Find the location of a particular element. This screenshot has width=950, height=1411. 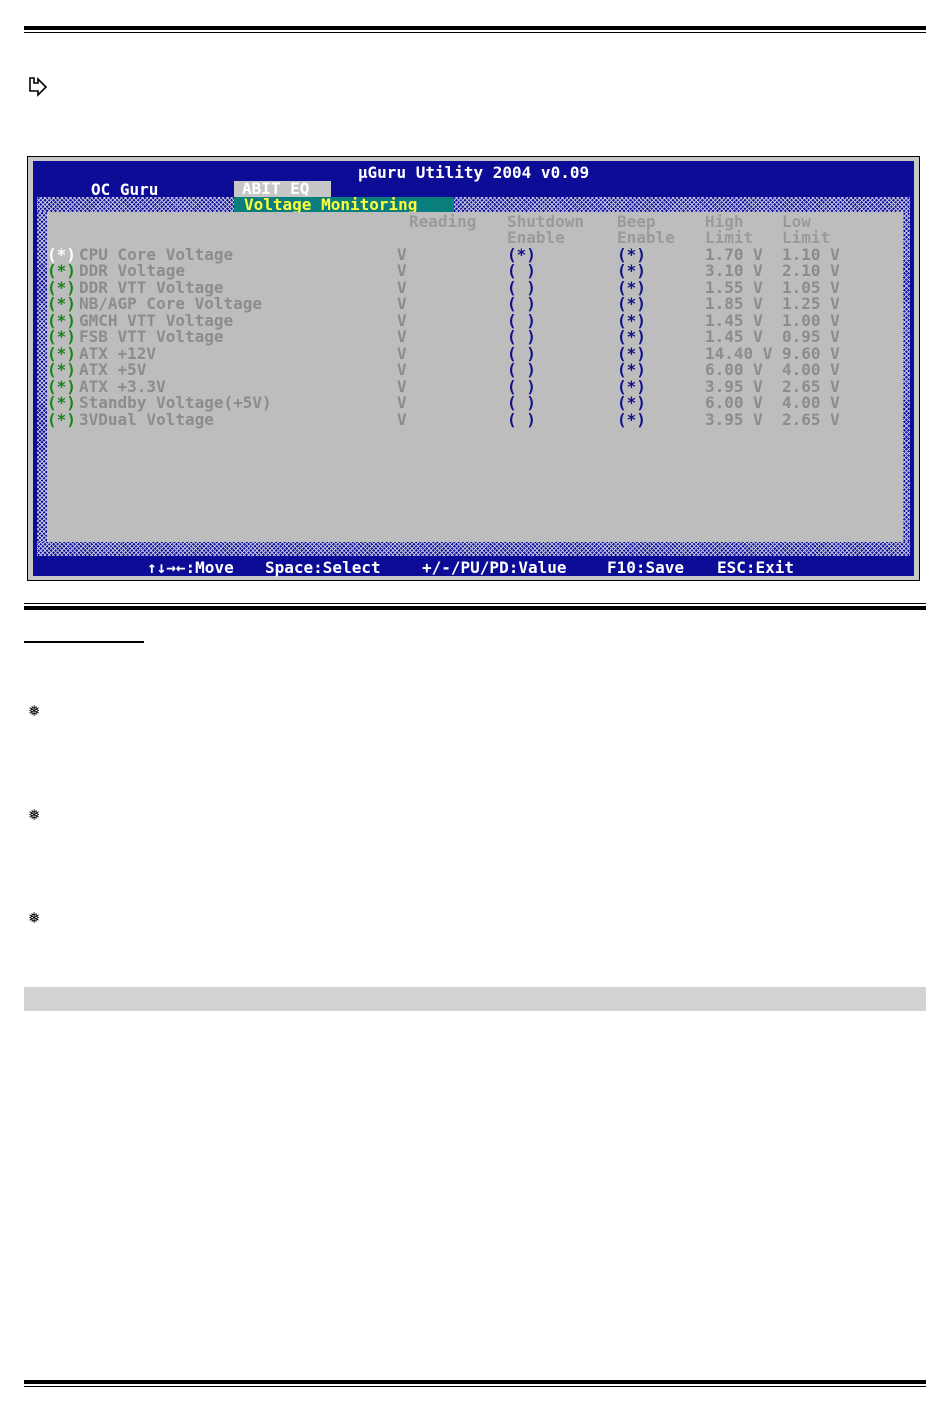

voltage-row: (*) ATX +12V V ( ) (*) 14.40 V 9.60 V is located at coordinates (475, 354).